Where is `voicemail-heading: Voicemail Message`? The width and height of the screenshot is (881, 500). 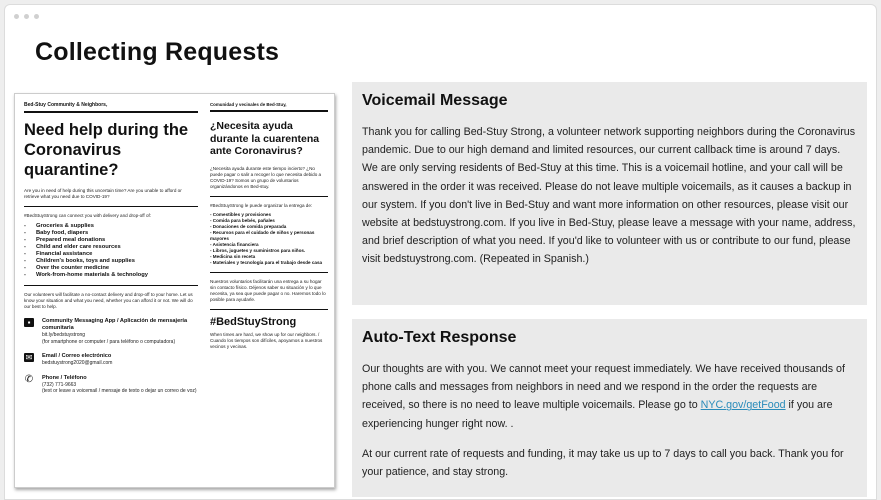 voicemail-heading: Voicemail Message is located at coordinates (435, 100).